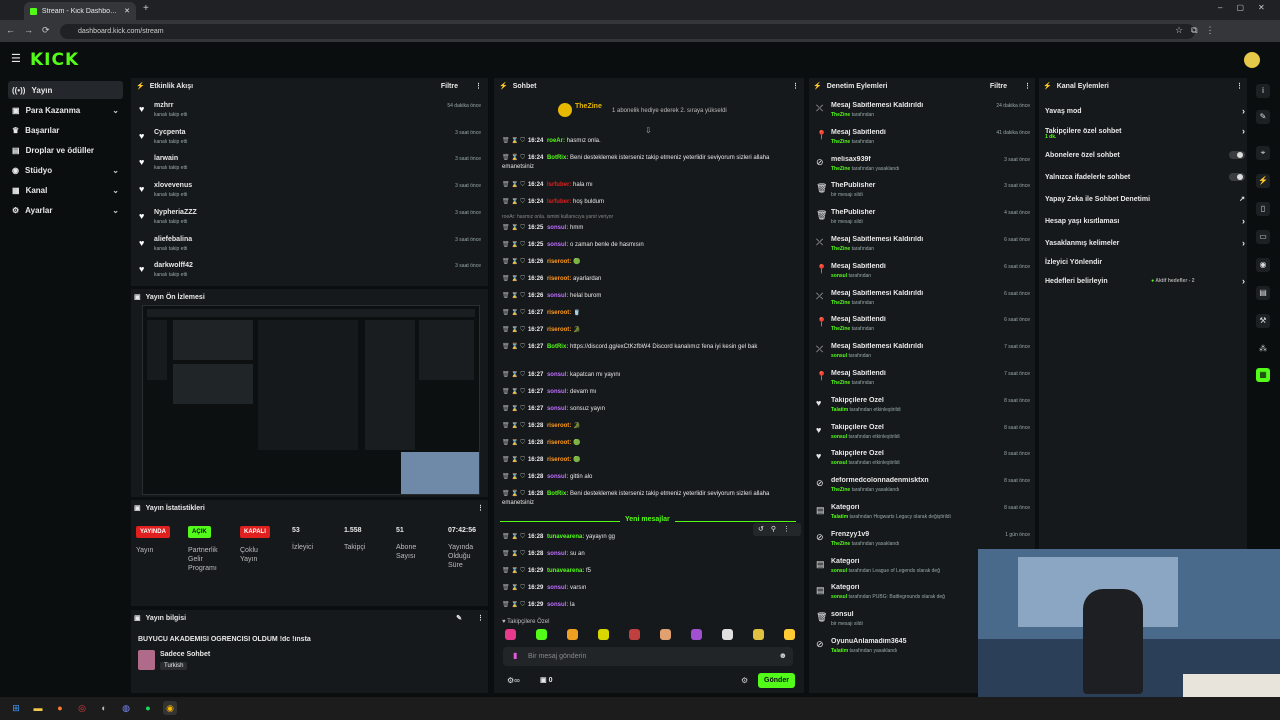 This screenshot has width=1280, height=720. I want to click on channel-action-item: Yapay Zeka ile Sohbet Denetimi ↗, so click(1145, 199).